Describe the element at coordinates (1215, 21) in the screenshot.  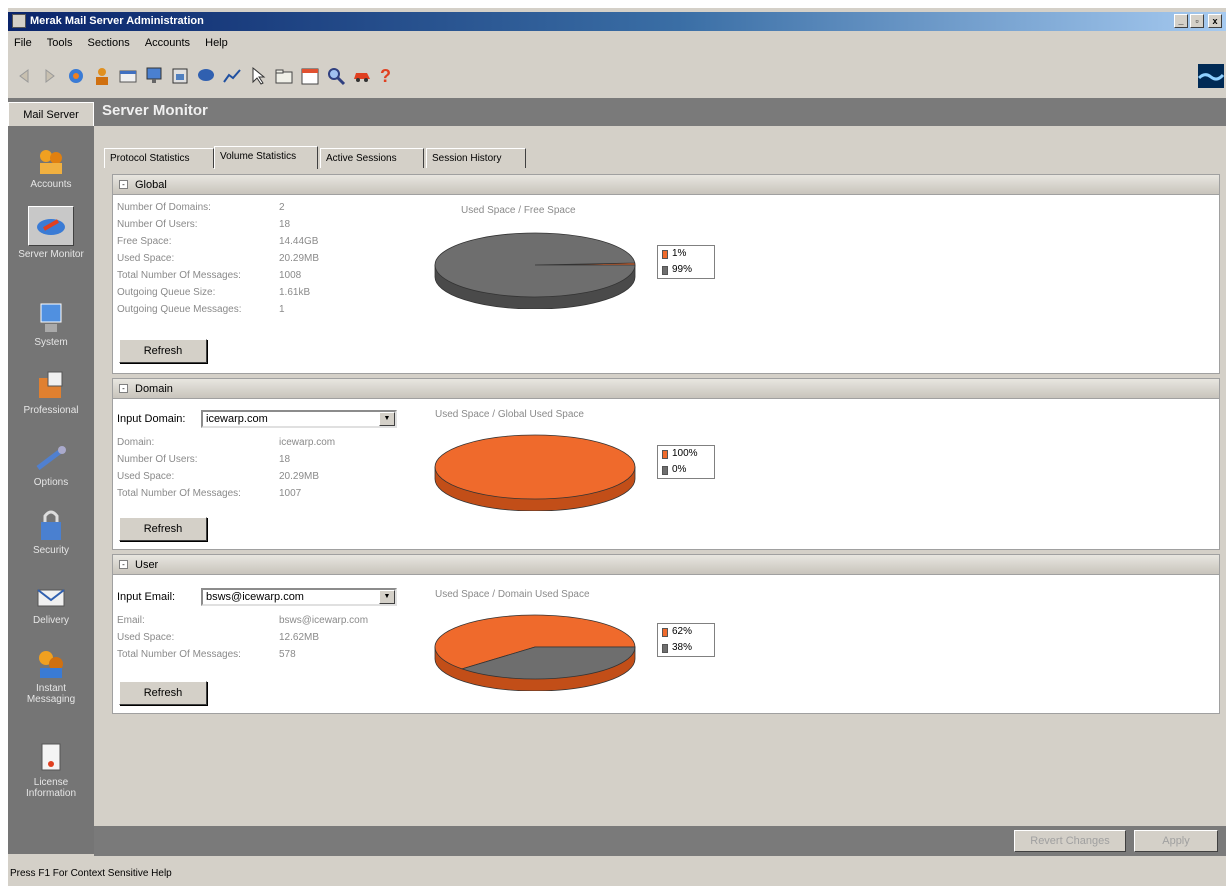
I see `close-button: x` at that location.